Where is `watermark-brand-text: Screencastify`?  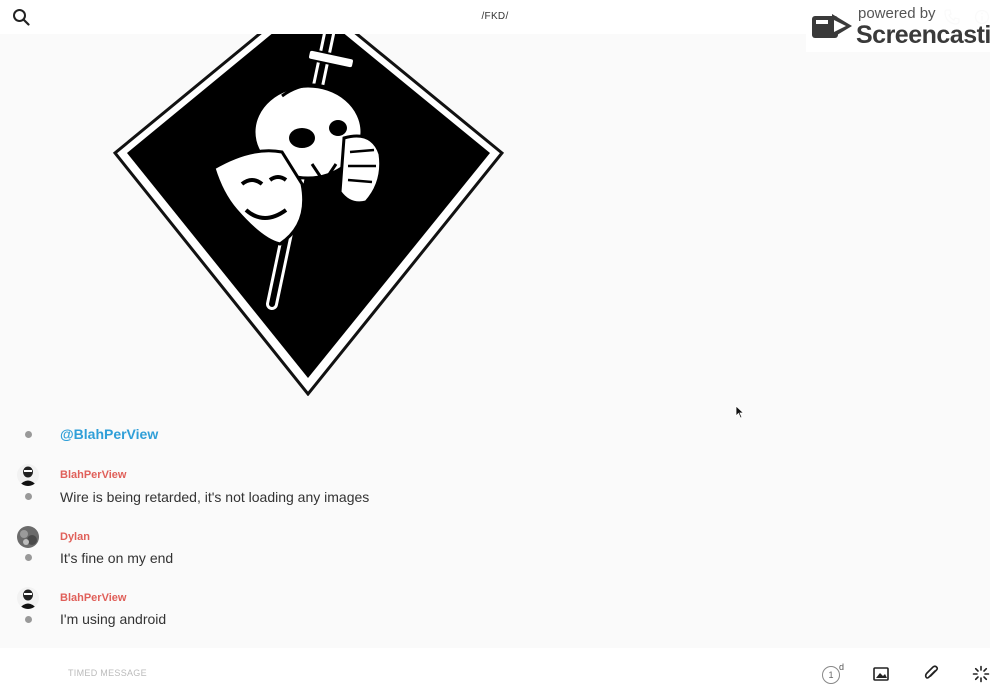
watermark-brand-text: Screencastify is located at coordinates (923, 35).